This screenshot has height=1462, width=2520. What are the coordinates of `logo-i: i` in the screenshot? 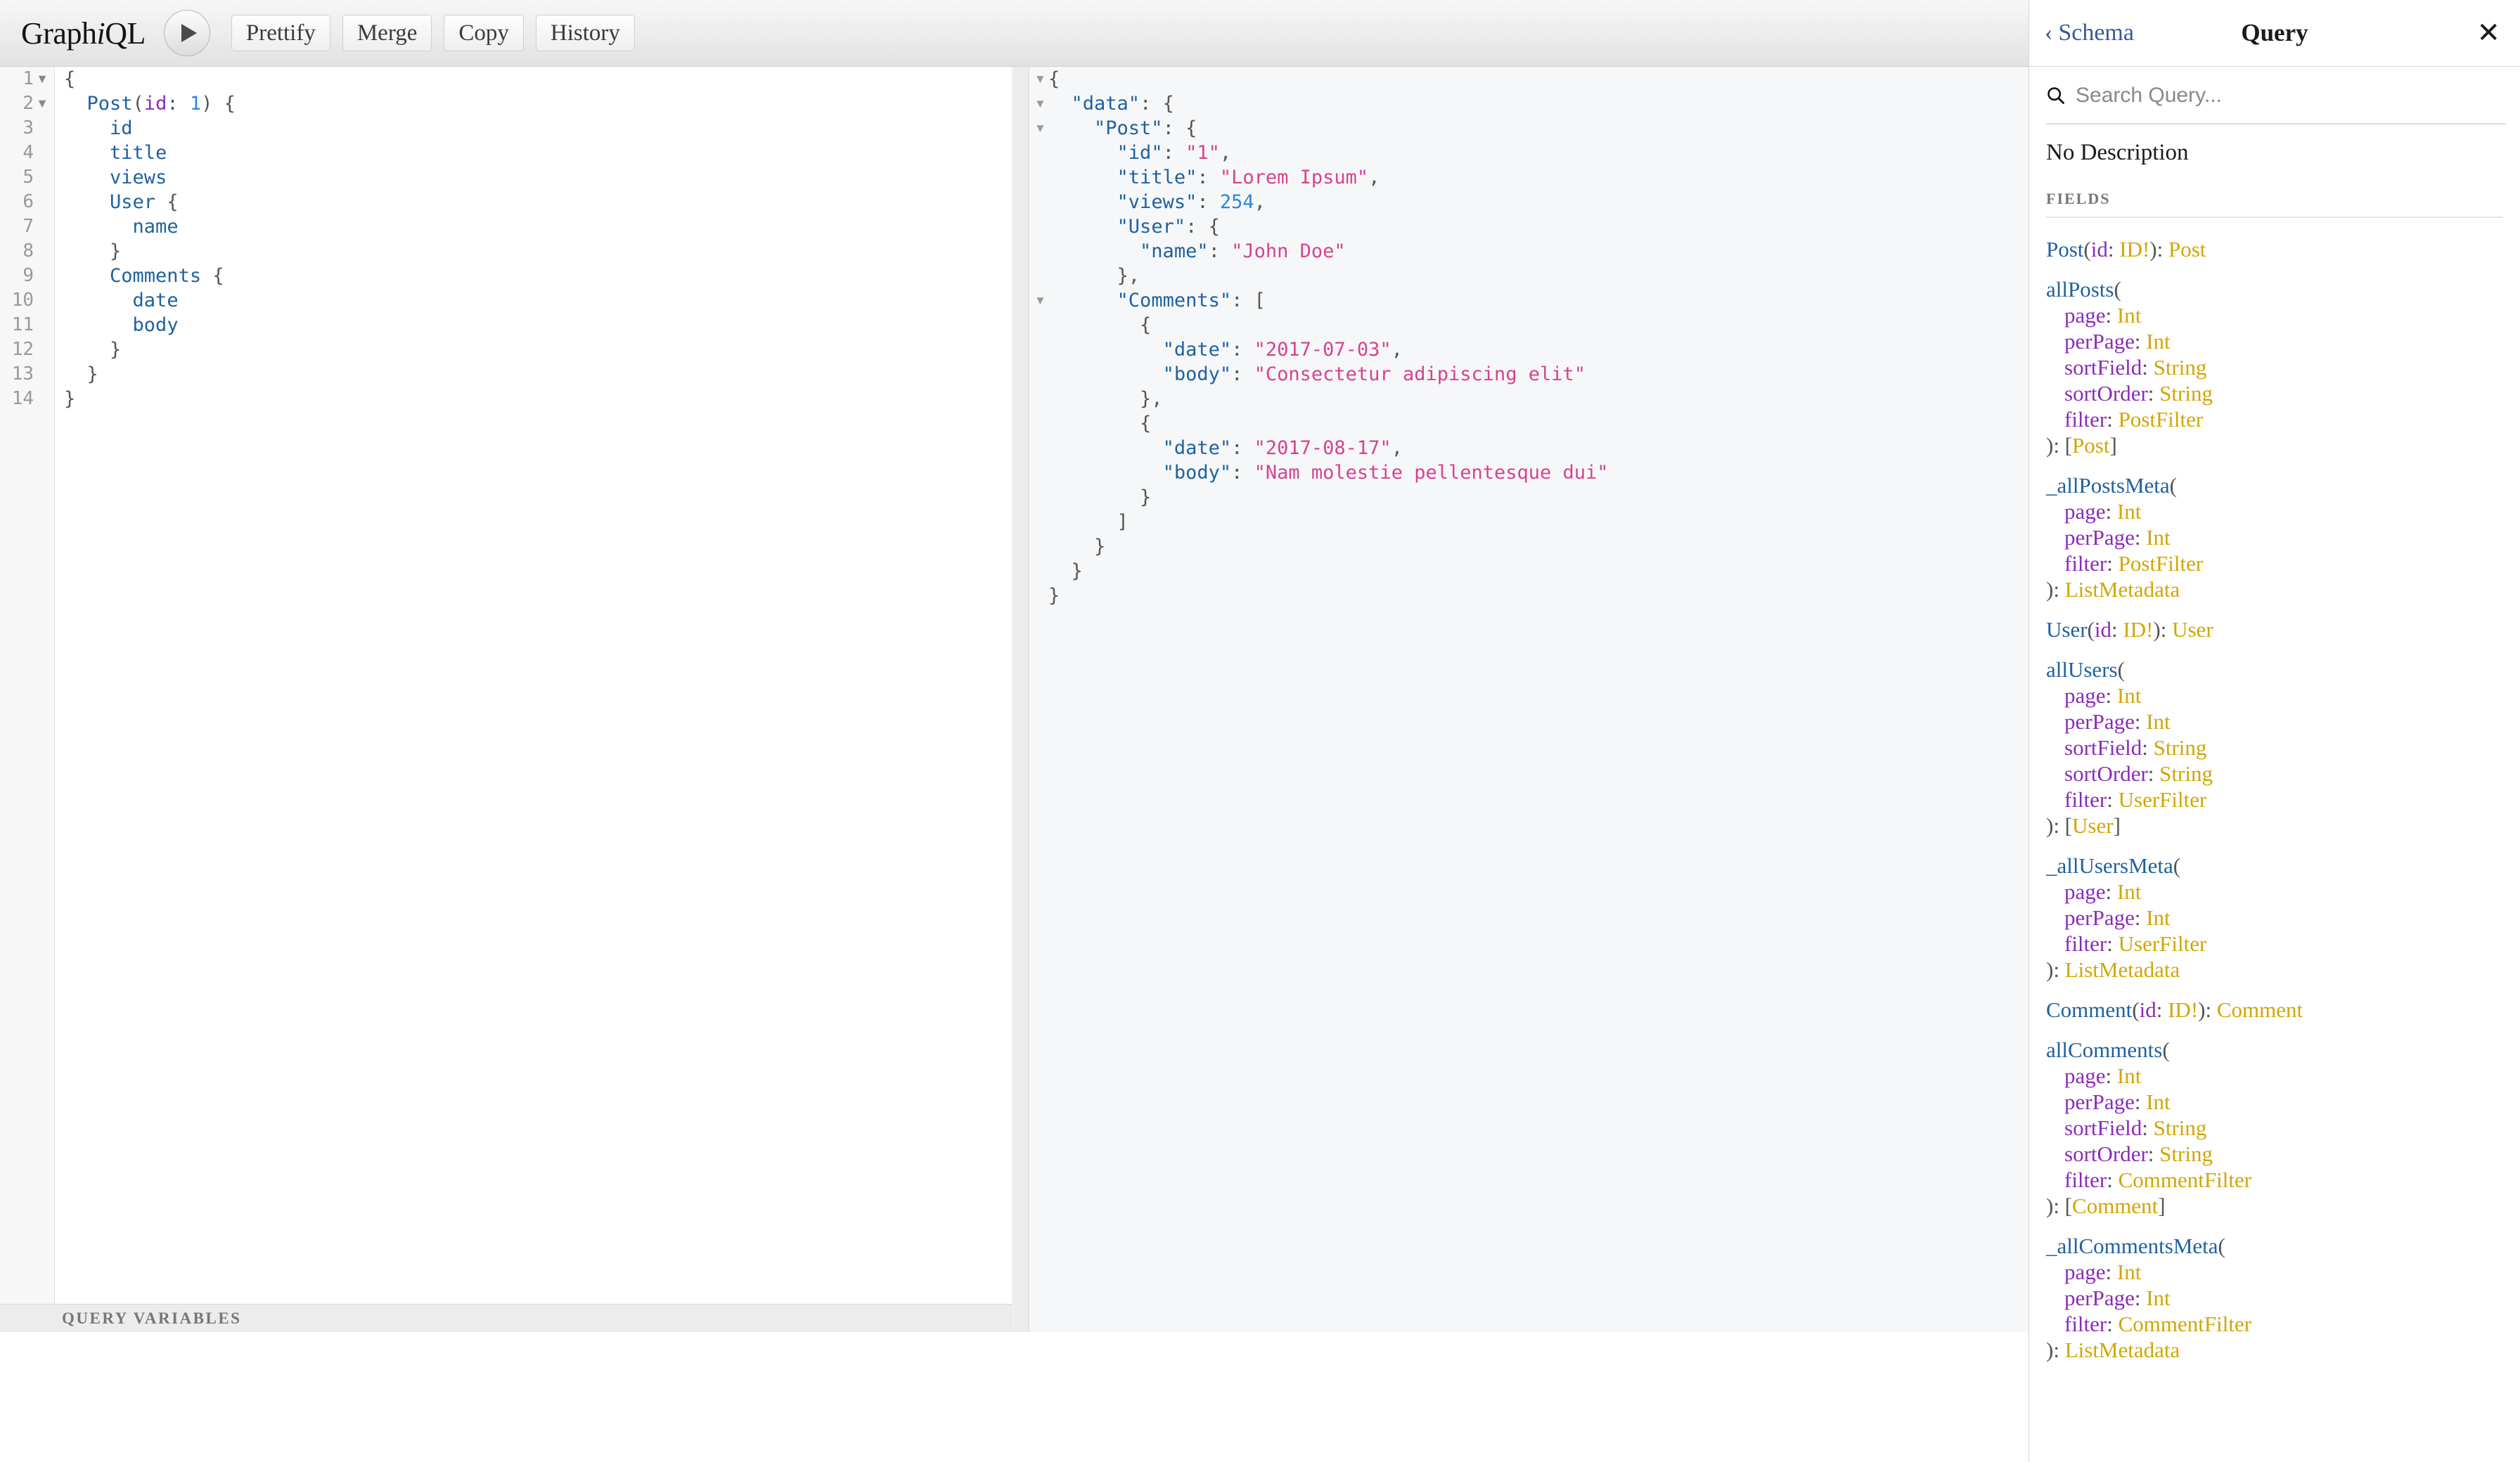 It's located at (100, 33).